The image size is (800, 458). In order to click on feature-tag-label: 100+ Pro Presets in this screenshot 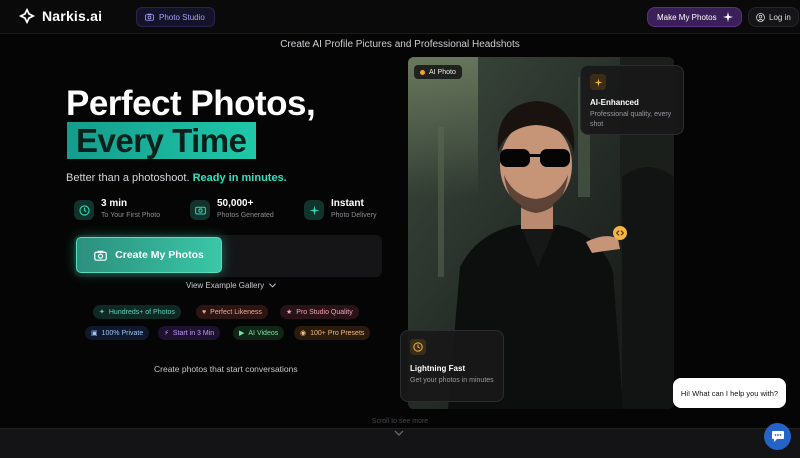, I will do `click(337, 333)`.